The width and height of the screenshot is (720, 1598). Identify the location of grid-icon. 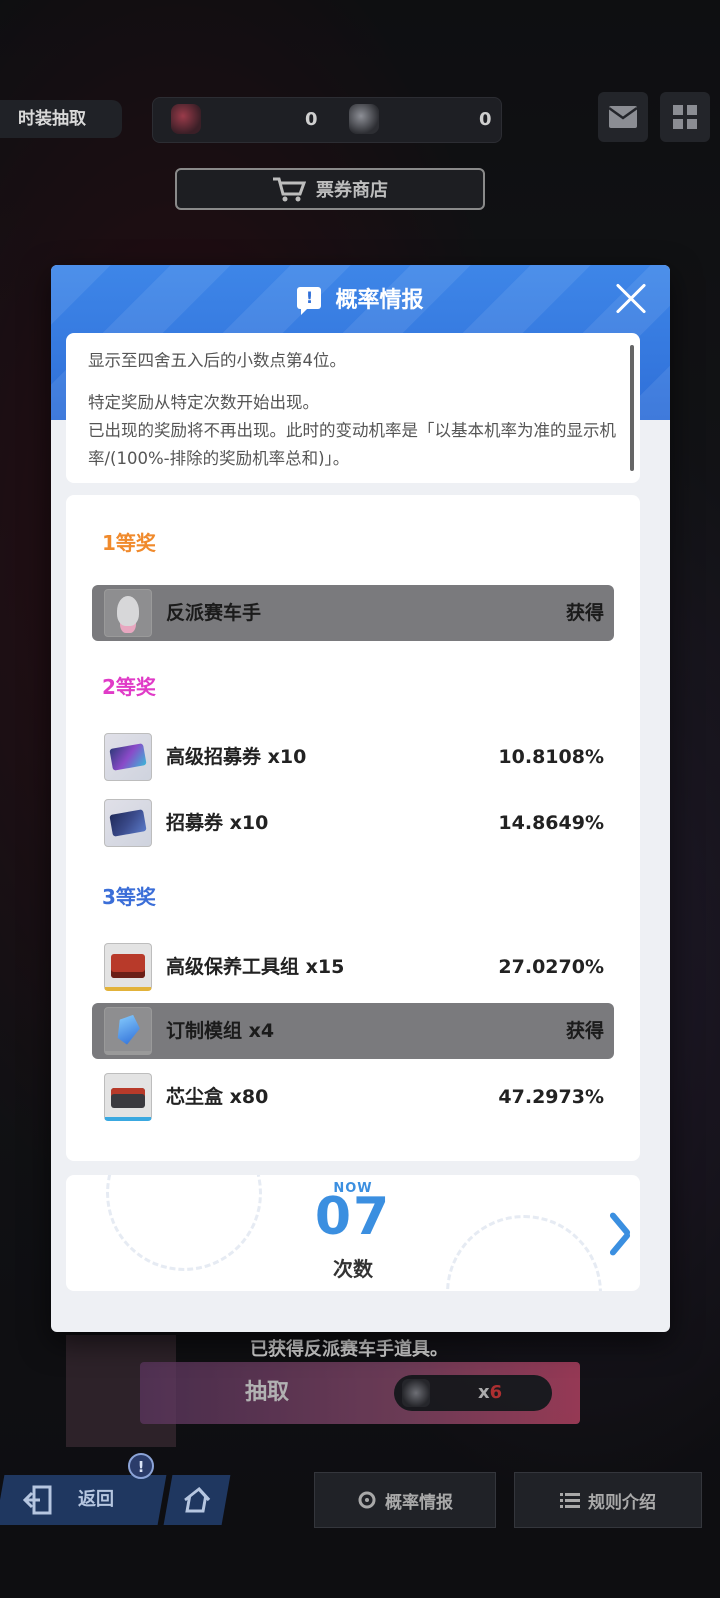
(685, 117).